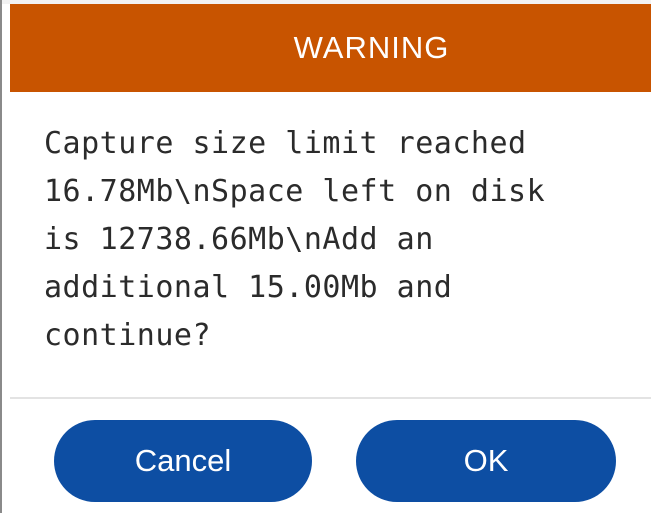  Describe the element at coordinates (183, 461) in the screenshot. I see `cancel-button: Cancel` at that location.